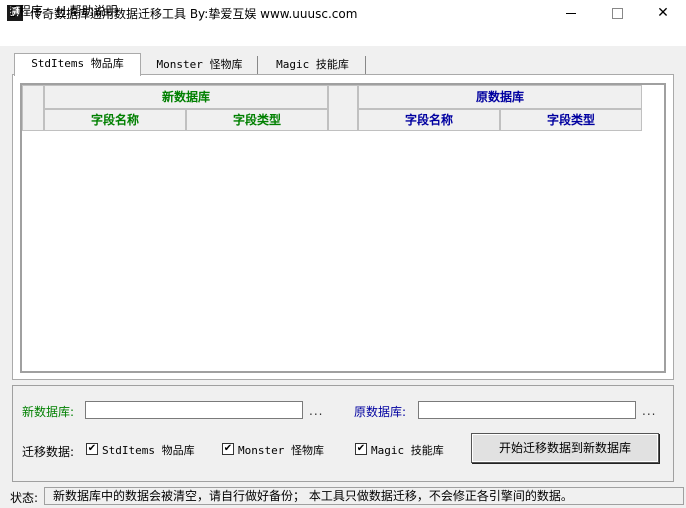 This screenshot has width=686, height=508. Describe the element at coordinates (313, 65) in the screenshot. I see `tab-magic: Magic 技能库` at that location.